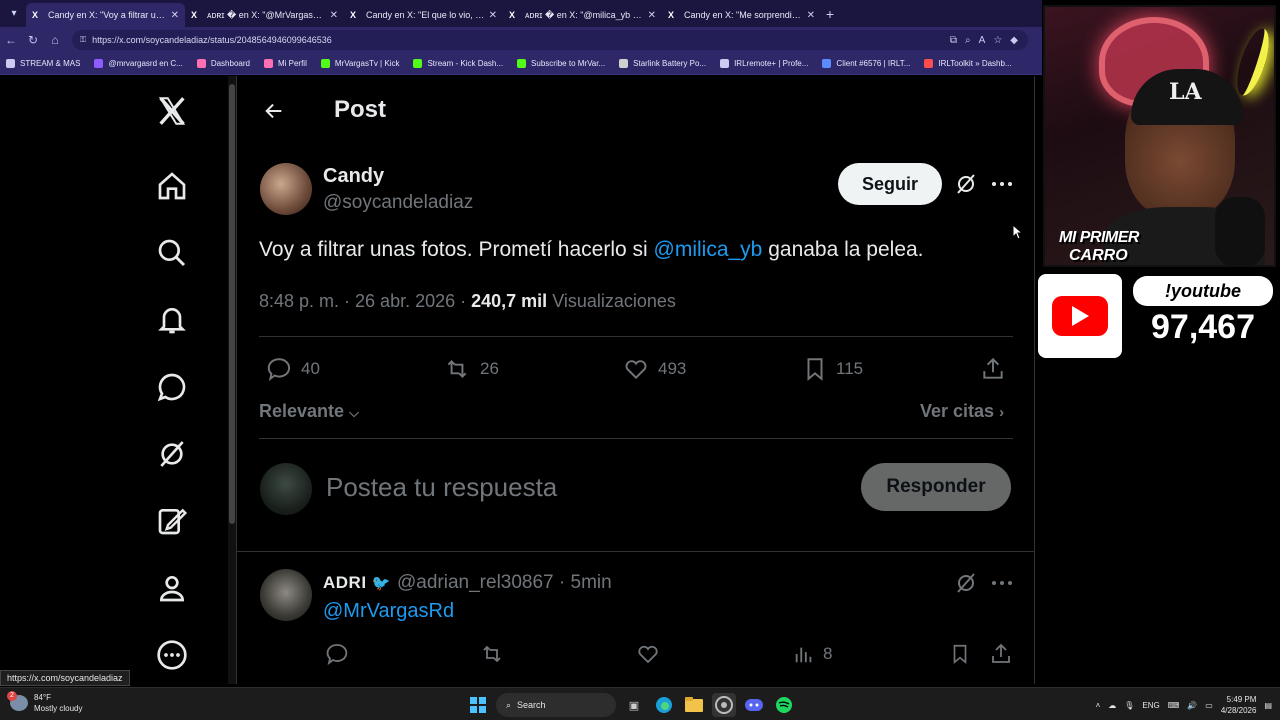 The image size is (1280, 720). Describe the element at coordinates (815, 369) in the screenshot. I see `bookmark-icon` at that location.